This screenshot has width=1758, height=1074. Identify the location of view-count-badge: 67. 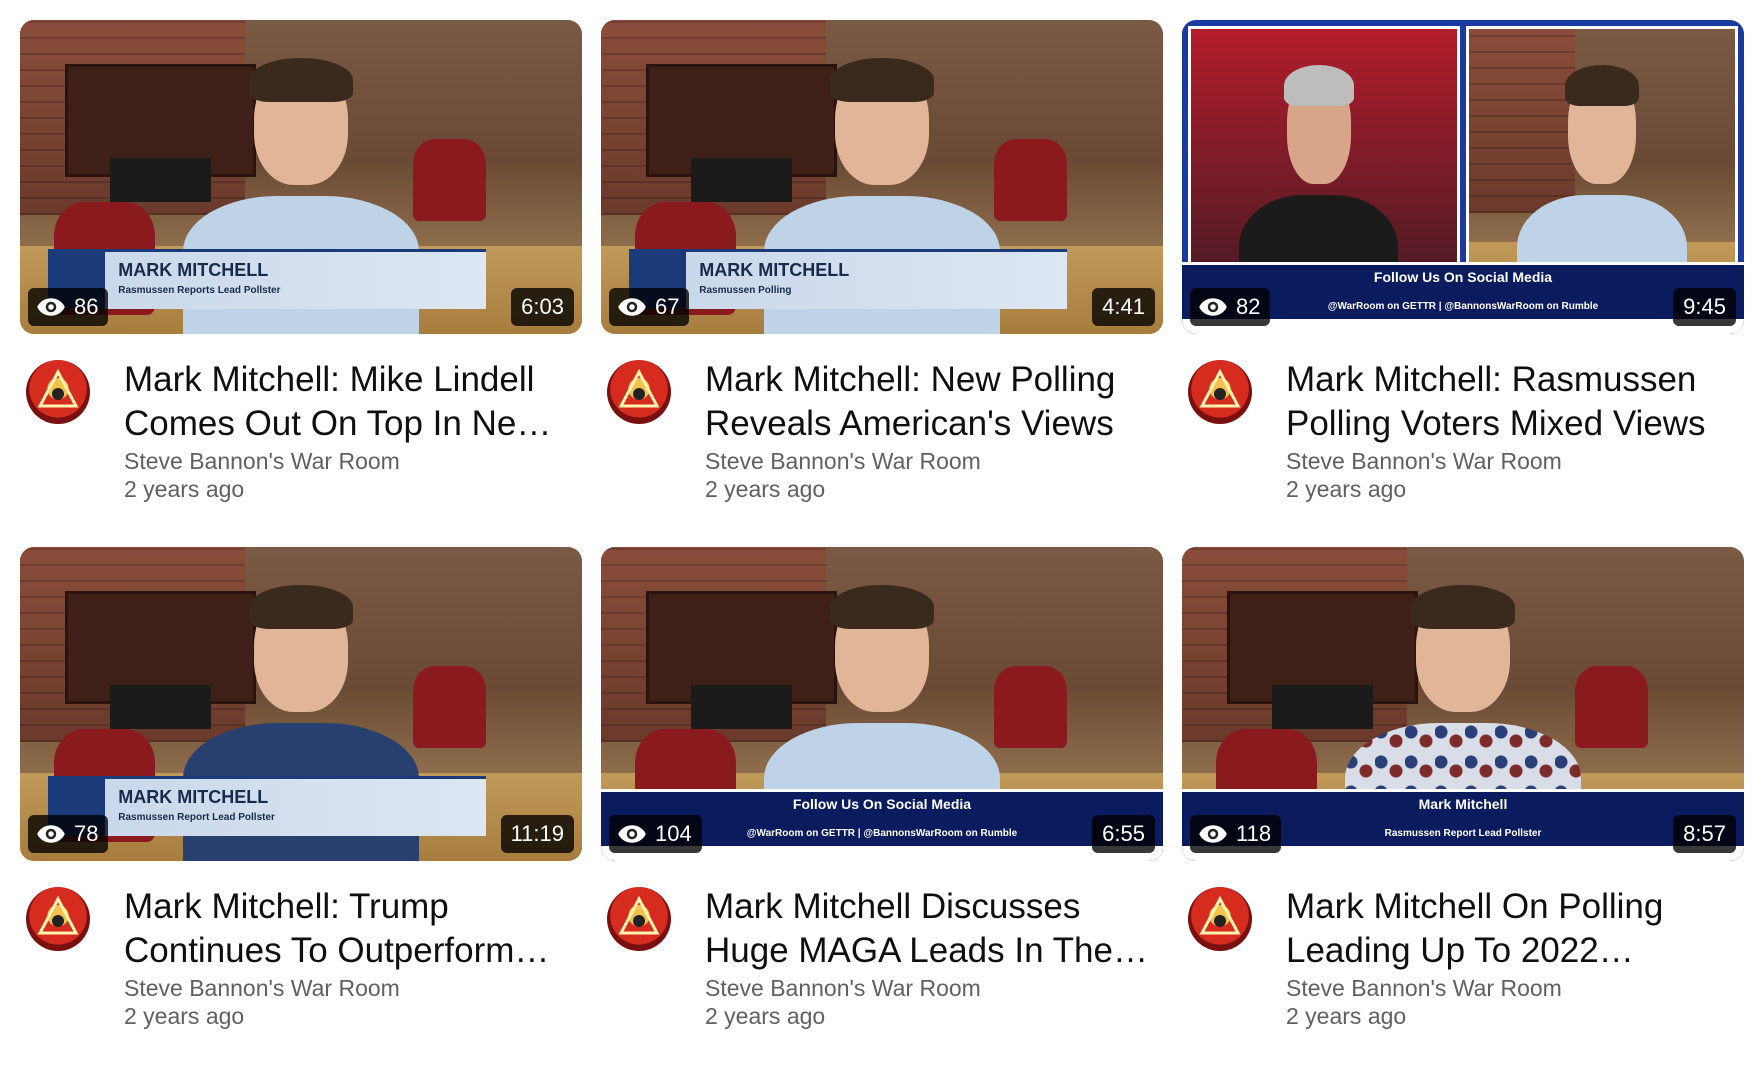
(649, 307).